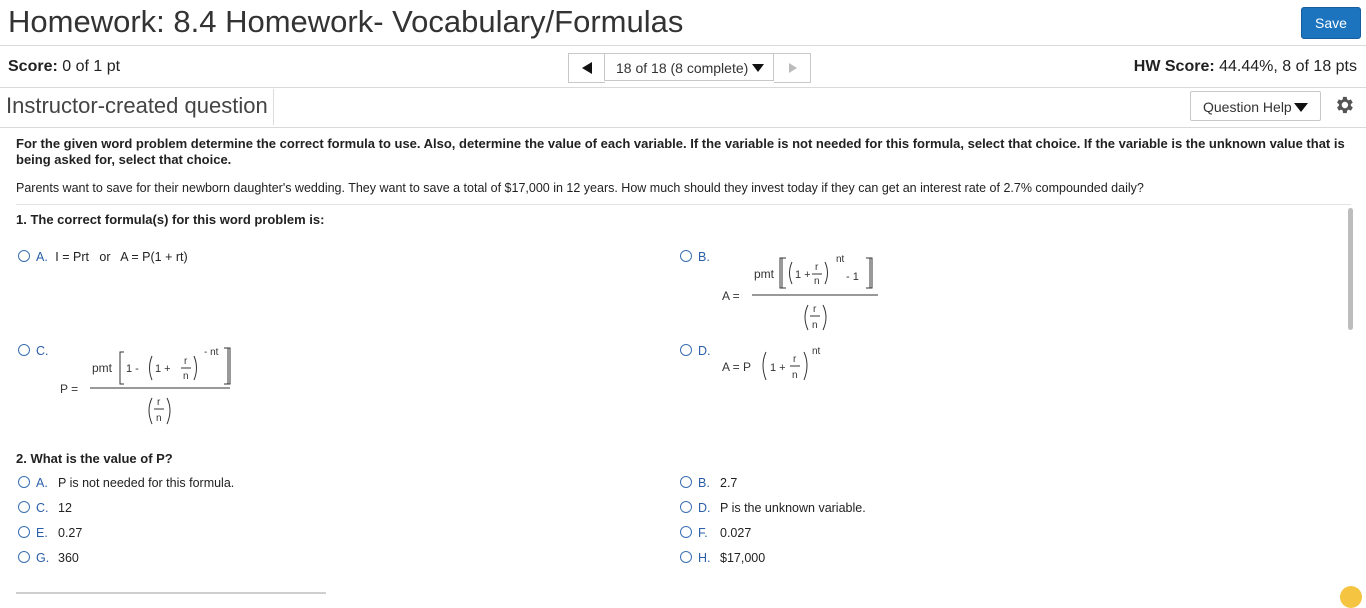 The width and height of the screenshot is (1366, 608). Describe the element at coordinates (1174, 66) in the screenshot. I see `hw-score-label: HW Score:` at that location.